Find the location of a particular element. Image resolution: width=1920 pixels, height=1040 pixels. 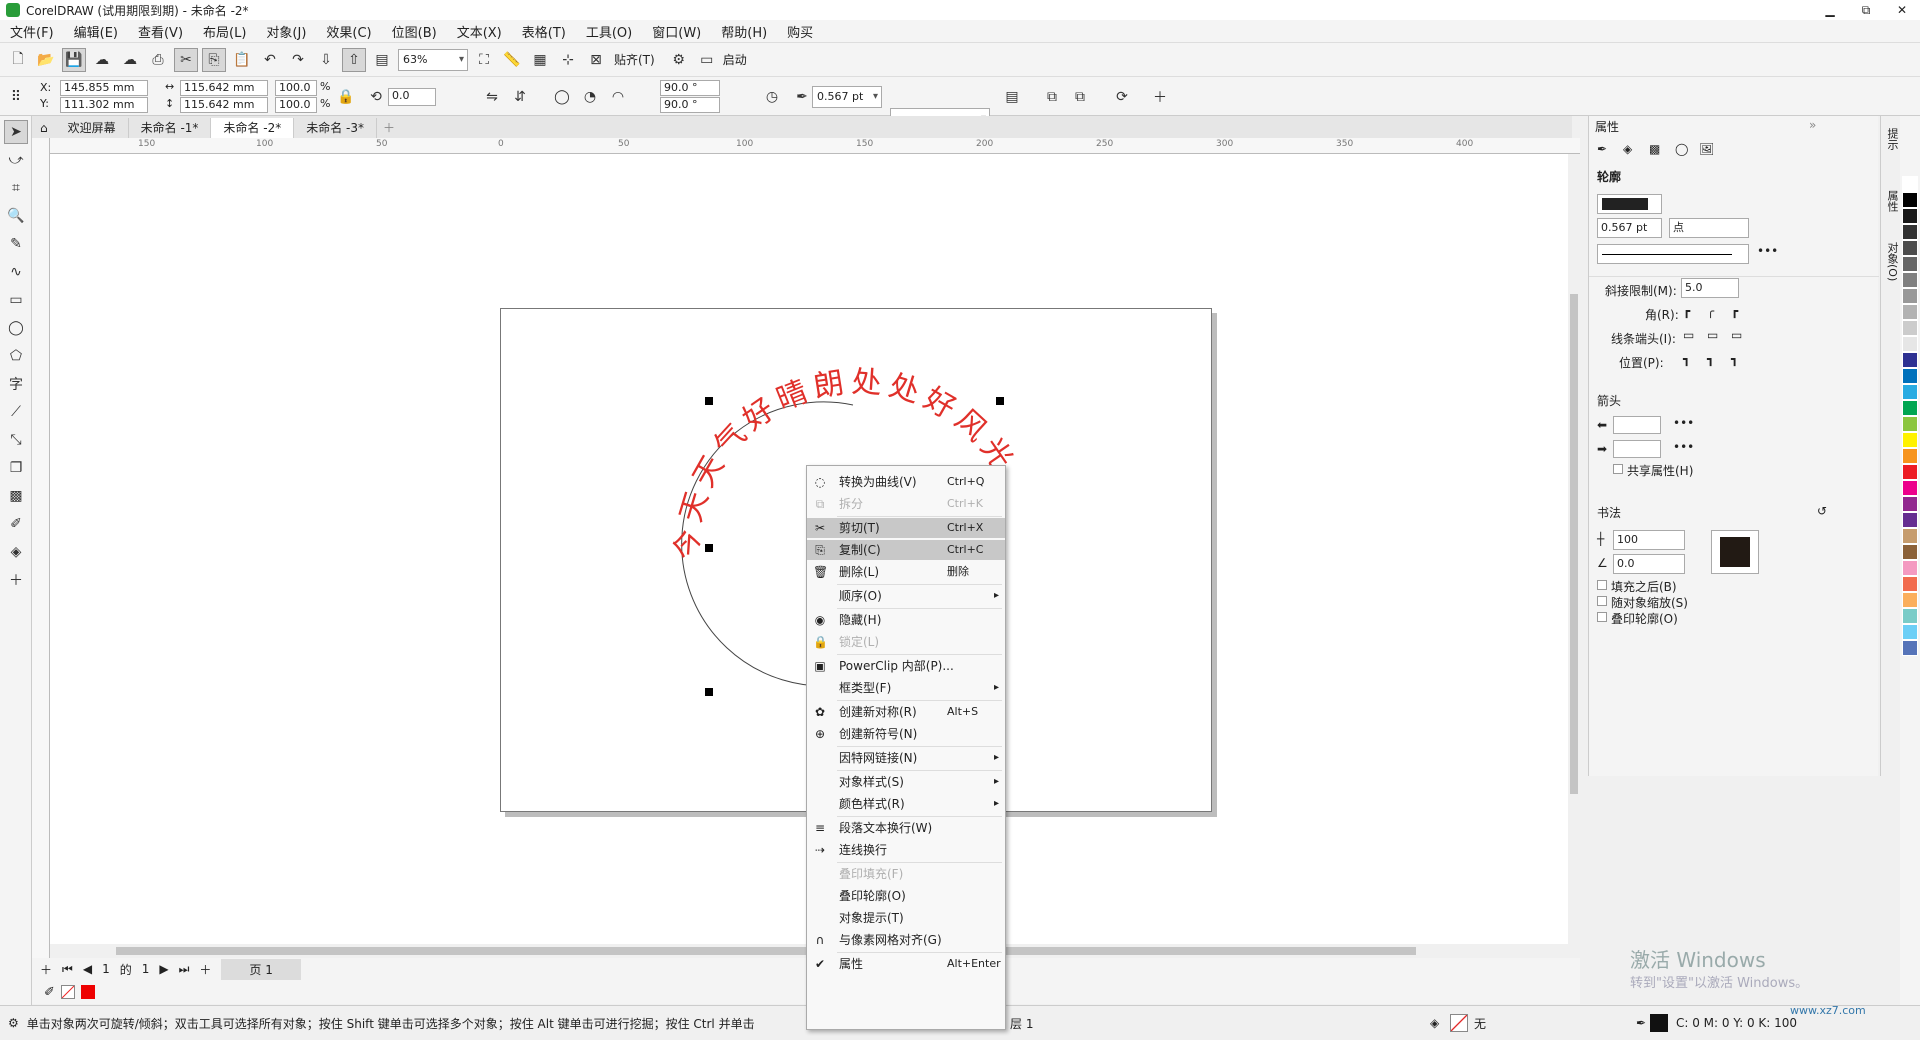

context-menu-item: ⎘ 复制(C) Ctrl+C is located at coordinates (906, 550).